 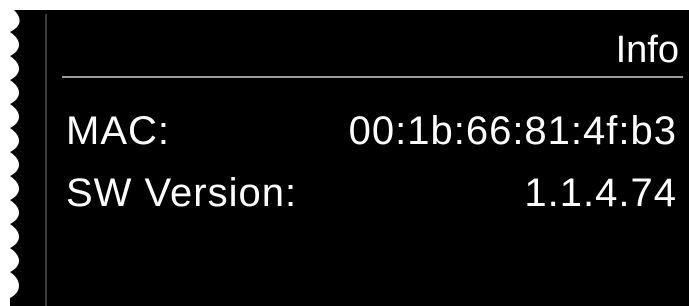 I want to click on scalloped-edge-shape, so click(x=10, y=158).